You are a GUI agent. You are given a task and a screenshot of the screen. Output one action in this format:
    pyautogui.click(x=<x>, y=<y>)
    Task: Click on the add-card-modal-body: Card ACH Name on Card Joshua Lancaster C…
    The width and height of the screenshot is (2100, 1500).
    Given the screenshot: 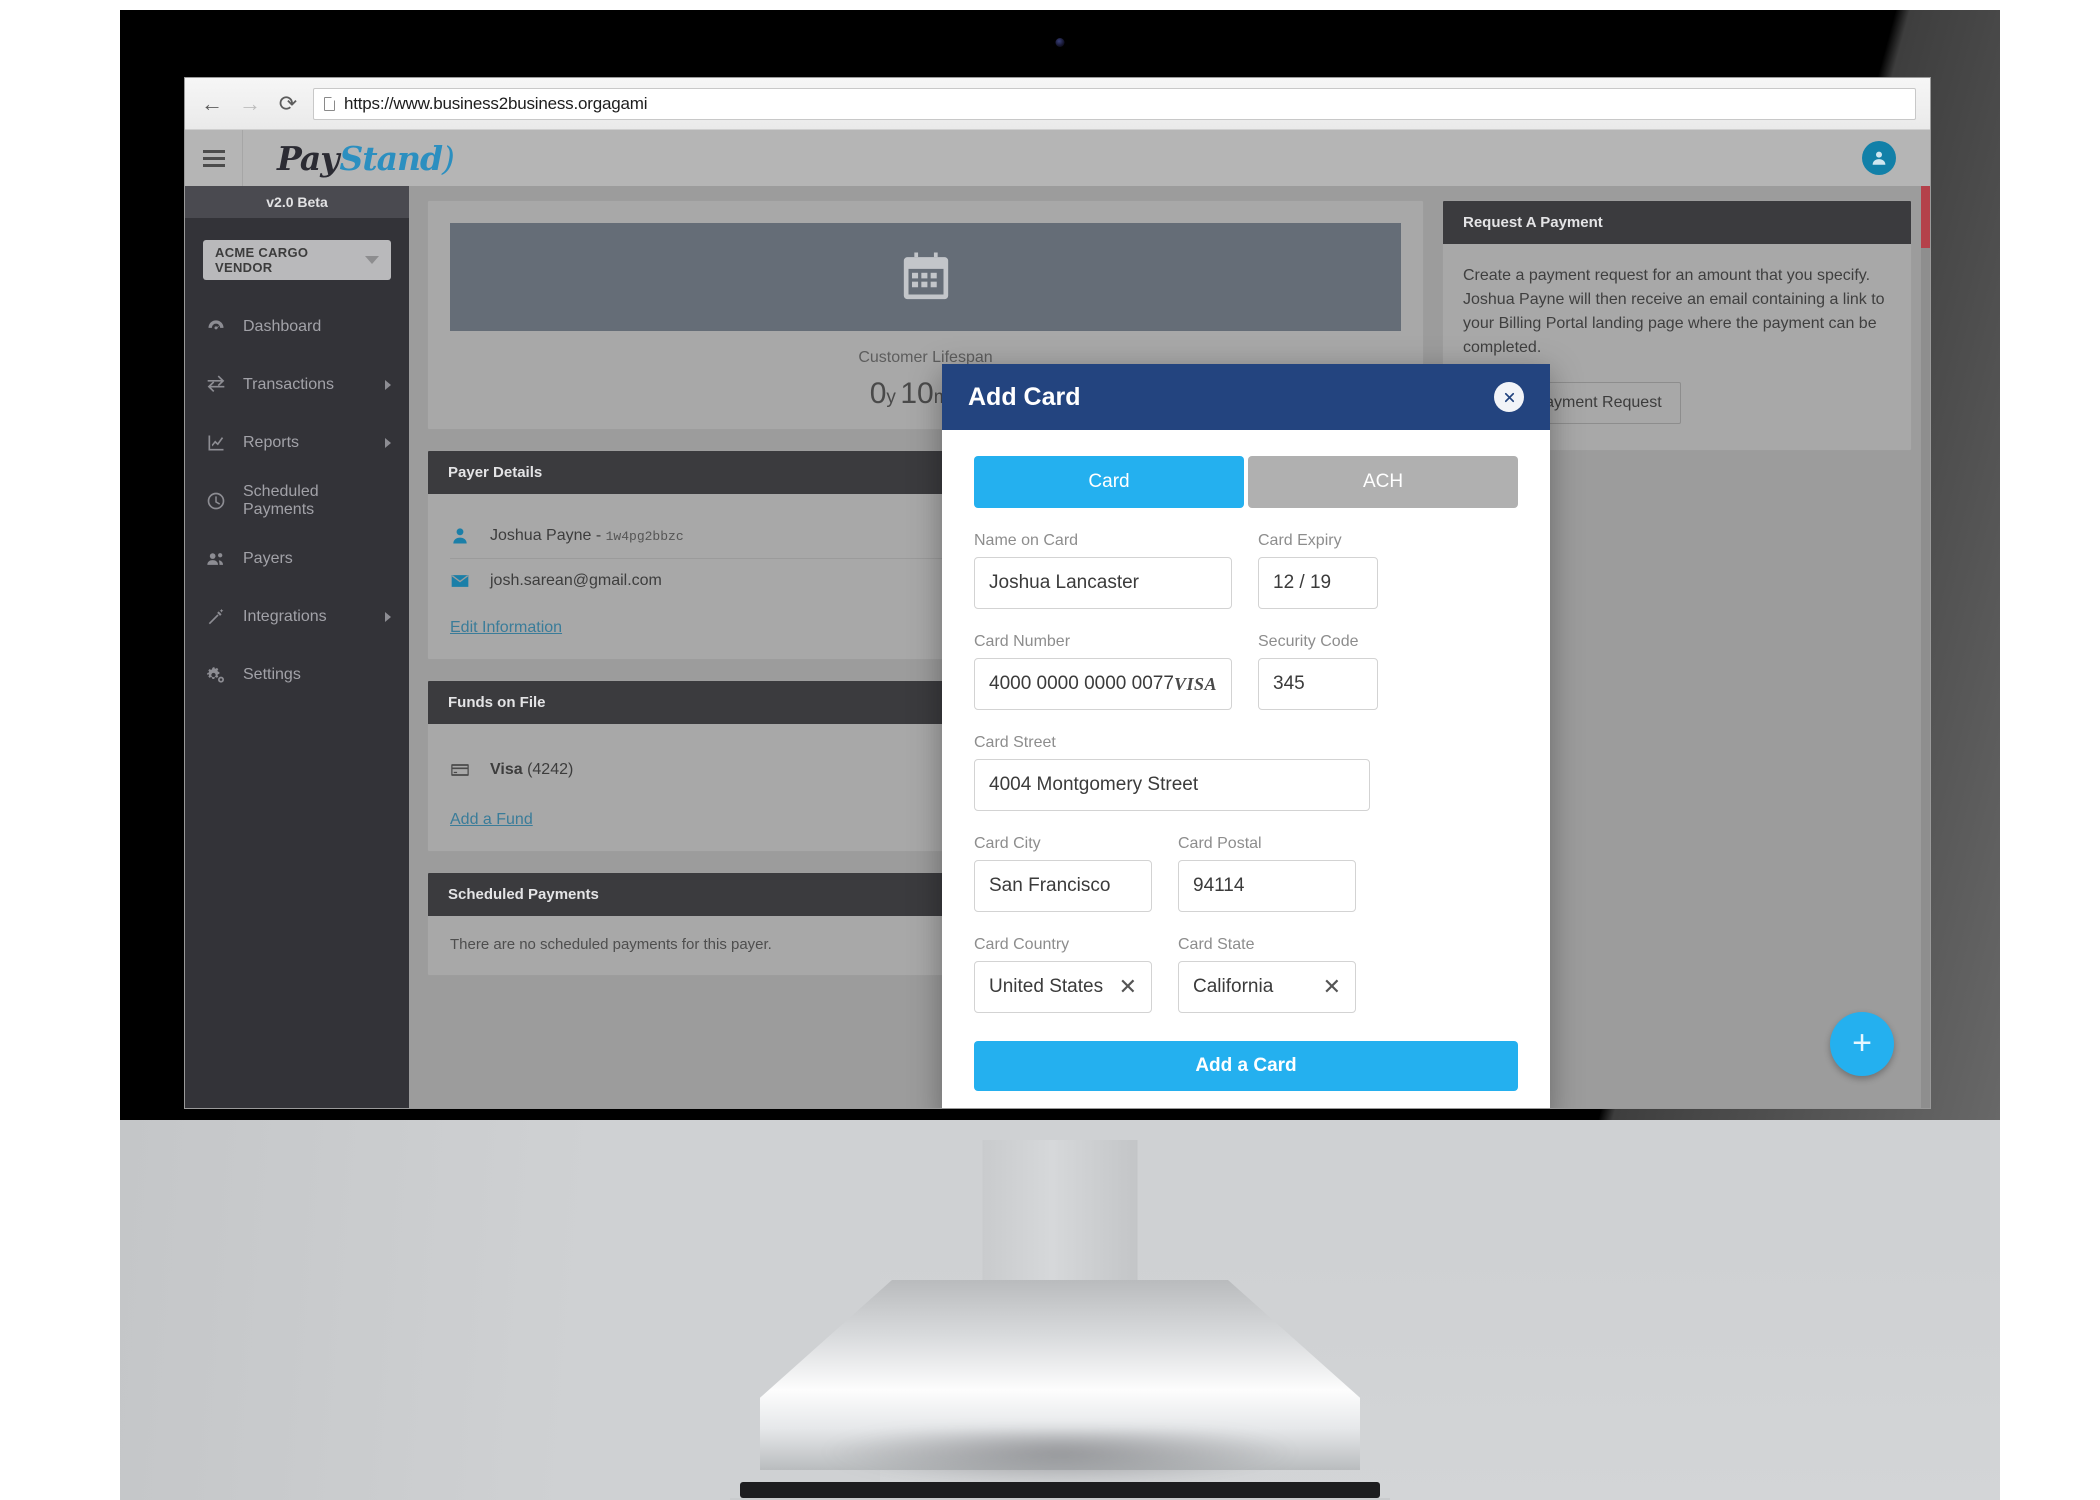 What is the action you would take?
    pyautogui.click(x=1246, y=769)
    